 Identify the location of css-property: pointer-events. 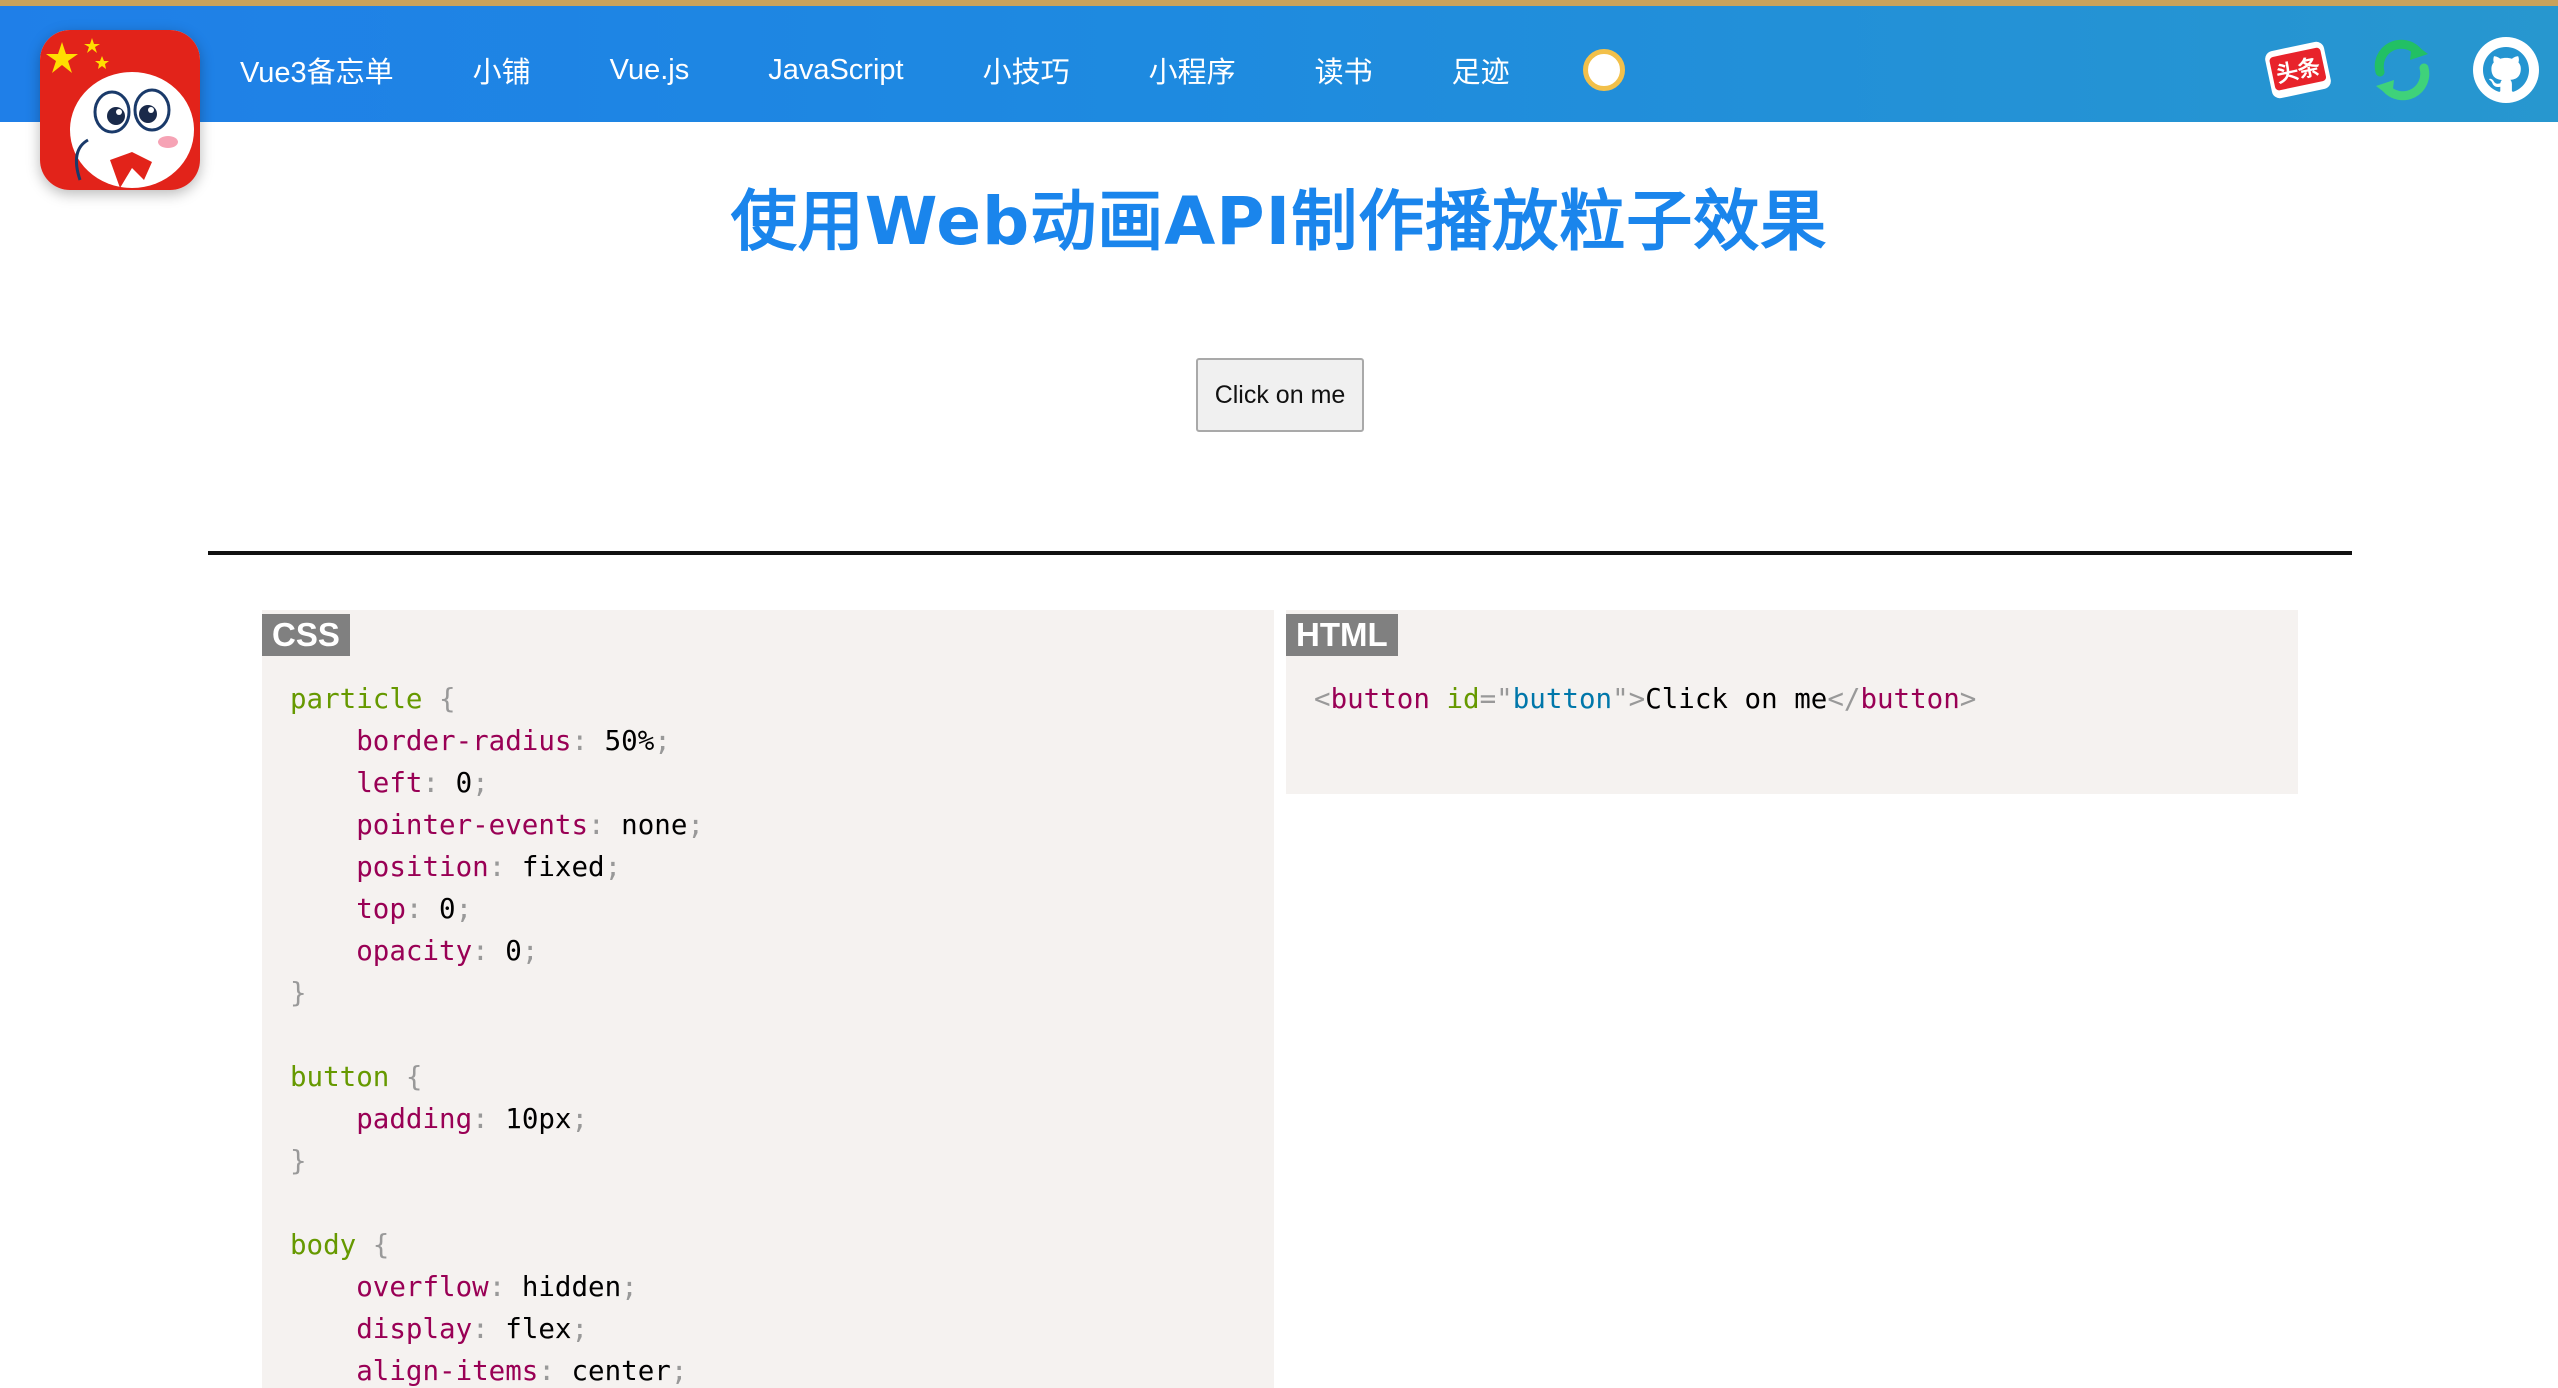
(472, 825).